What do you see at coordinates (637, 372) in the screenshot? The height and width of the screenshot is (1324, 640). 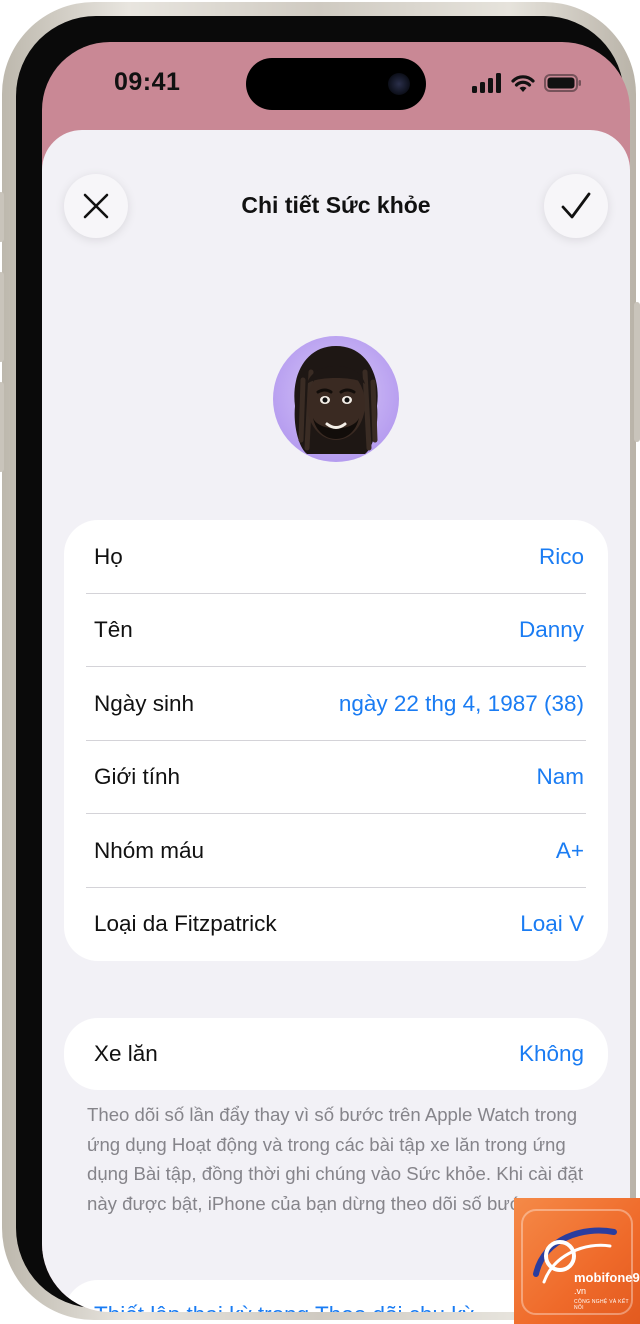 I see `power-button` at bounding box center [637, 372].